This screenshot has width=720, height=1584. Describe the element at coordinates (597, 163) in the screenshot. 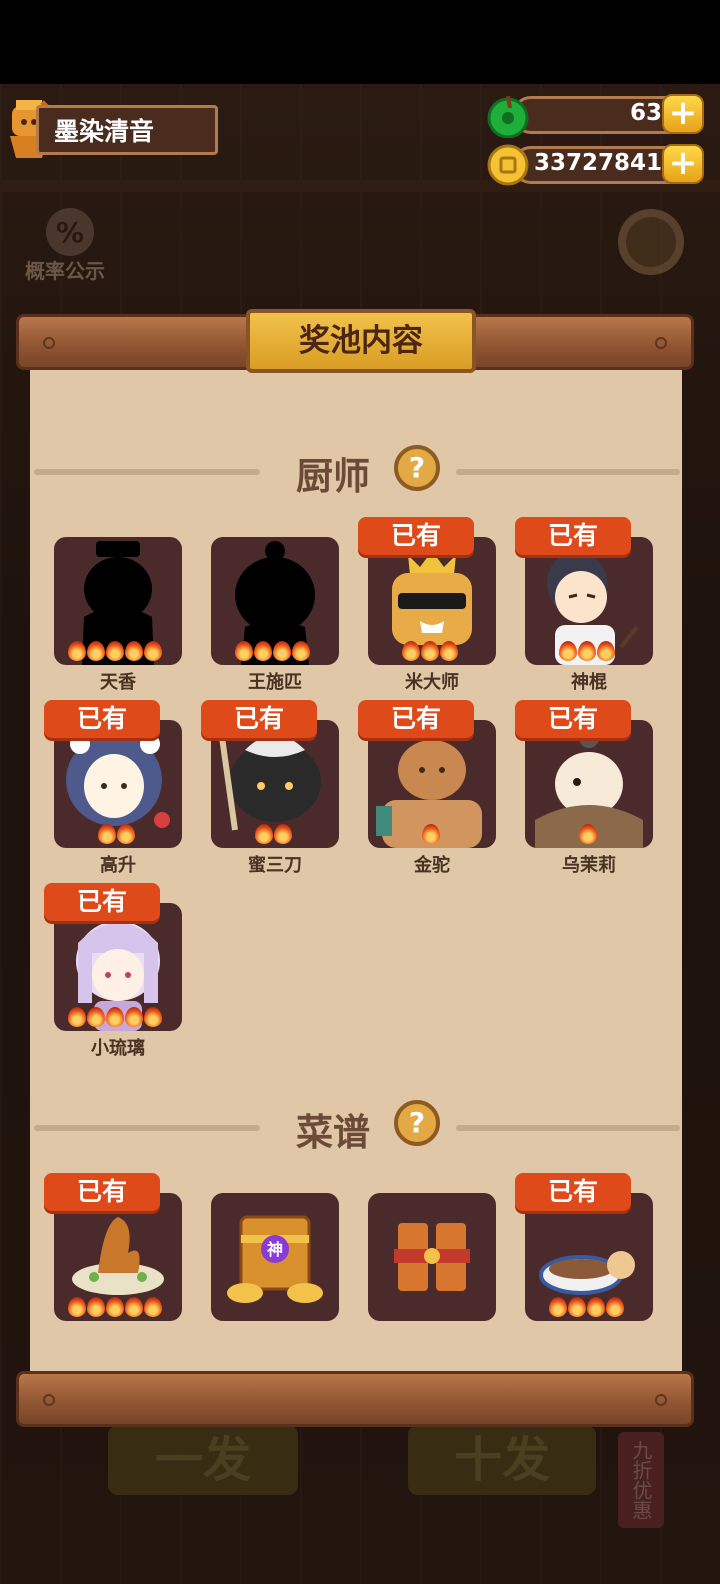

I see `coin-count: 33727841` at that location.